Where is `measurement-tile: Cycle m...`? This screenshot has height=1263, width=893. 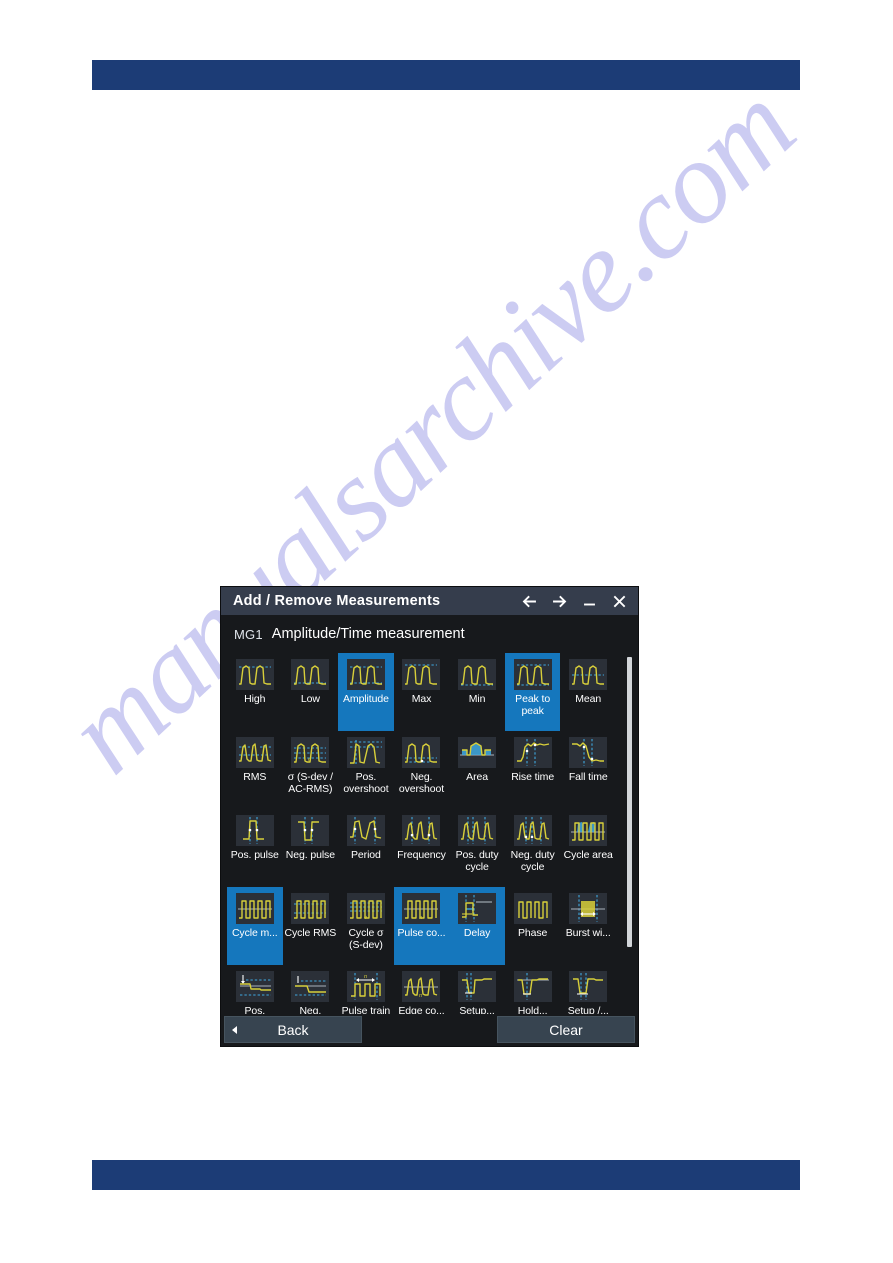
measurement-tile: Cycle m... is located at coordinates (255, 926).